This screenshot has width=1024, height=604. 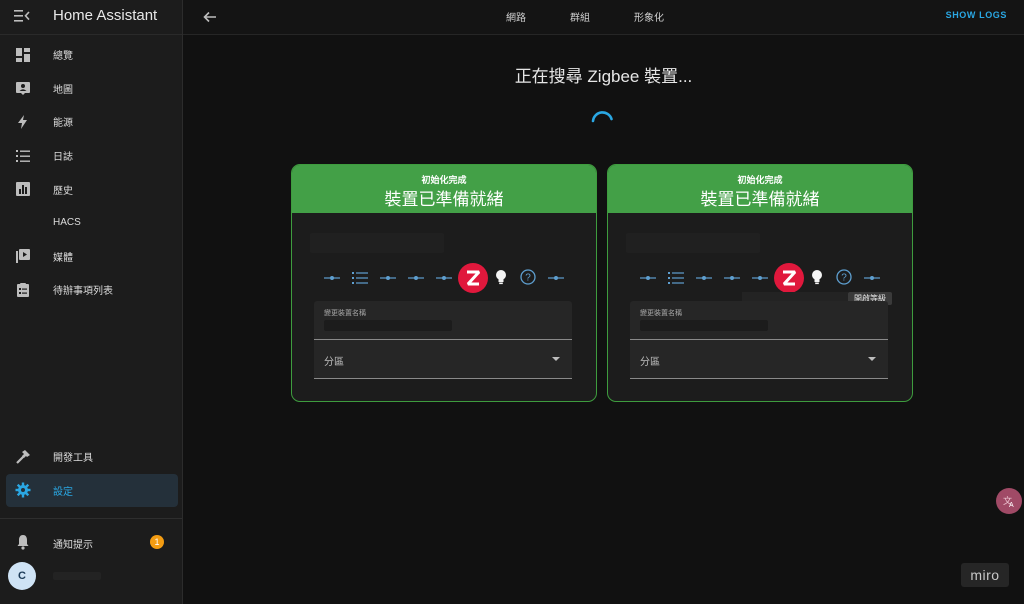 I want to click on dashboard-icon, so click(x=23, y=55).